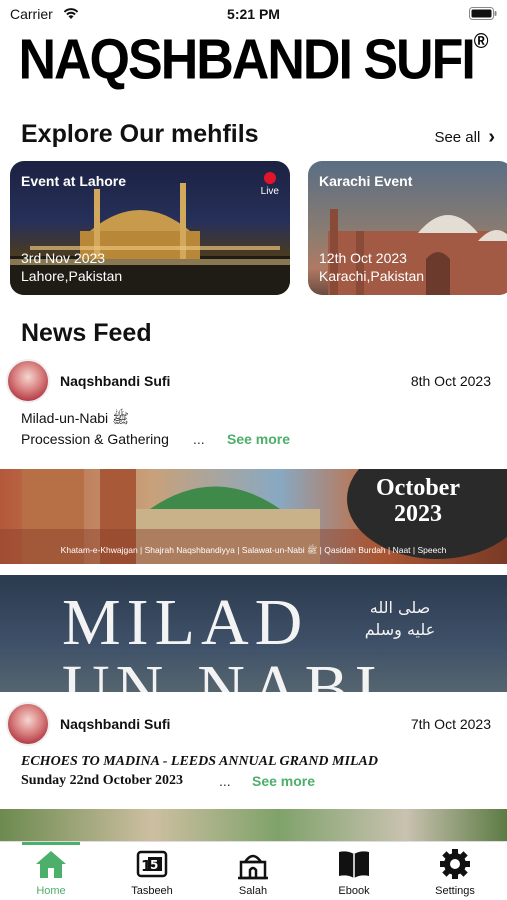  I want to click on event-place: Karachi,Pakistan, so click(372, 276).